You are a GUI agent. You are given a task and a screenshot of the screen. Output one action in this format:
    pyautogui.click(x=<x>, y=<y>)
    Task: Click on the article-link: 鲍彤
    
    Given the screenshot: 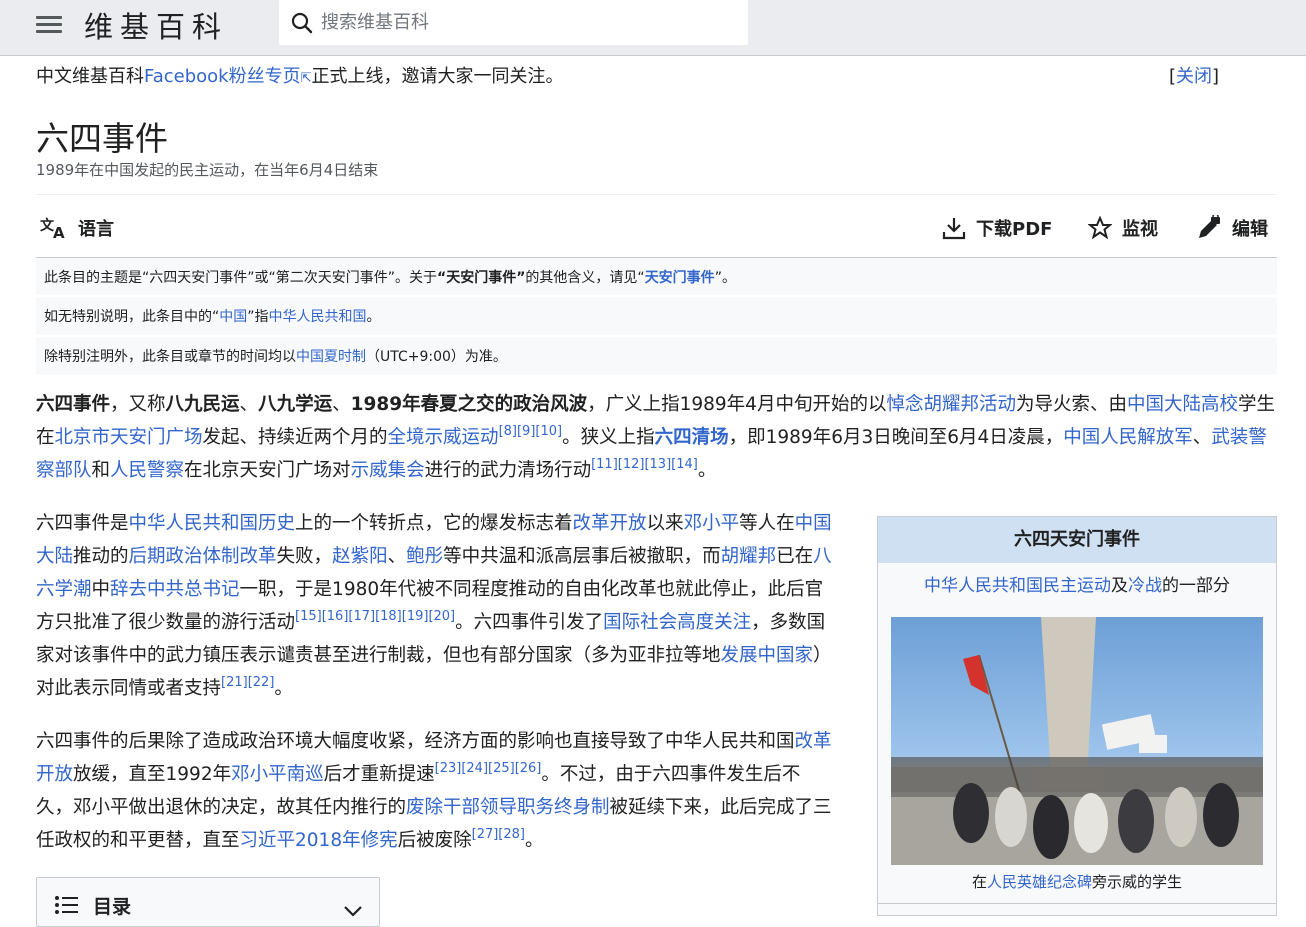 What is the action you would take?
    pyautogui.click(x=424, y=556)
    